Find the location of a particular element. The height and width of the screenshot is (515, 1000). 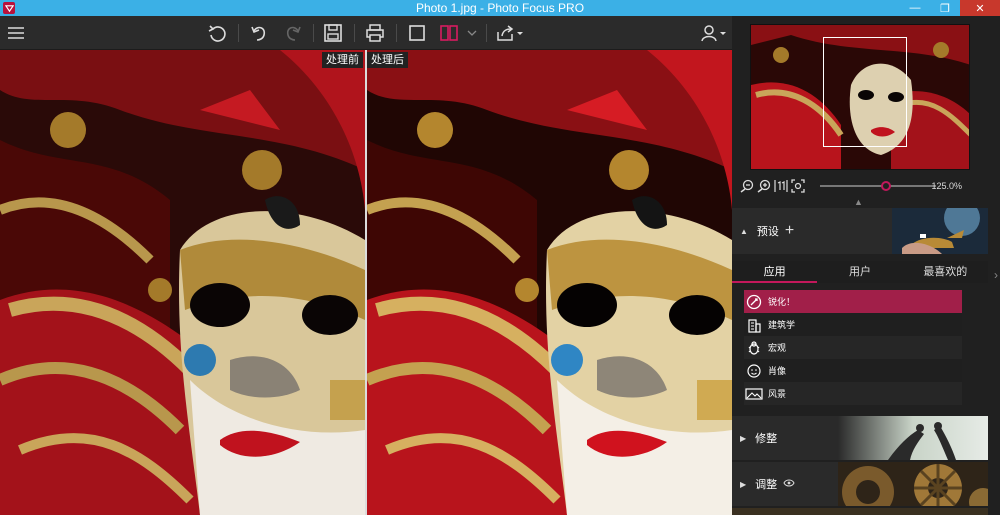

presets-section-header: ▲ 预设 + is located at coordinates (860, 231).